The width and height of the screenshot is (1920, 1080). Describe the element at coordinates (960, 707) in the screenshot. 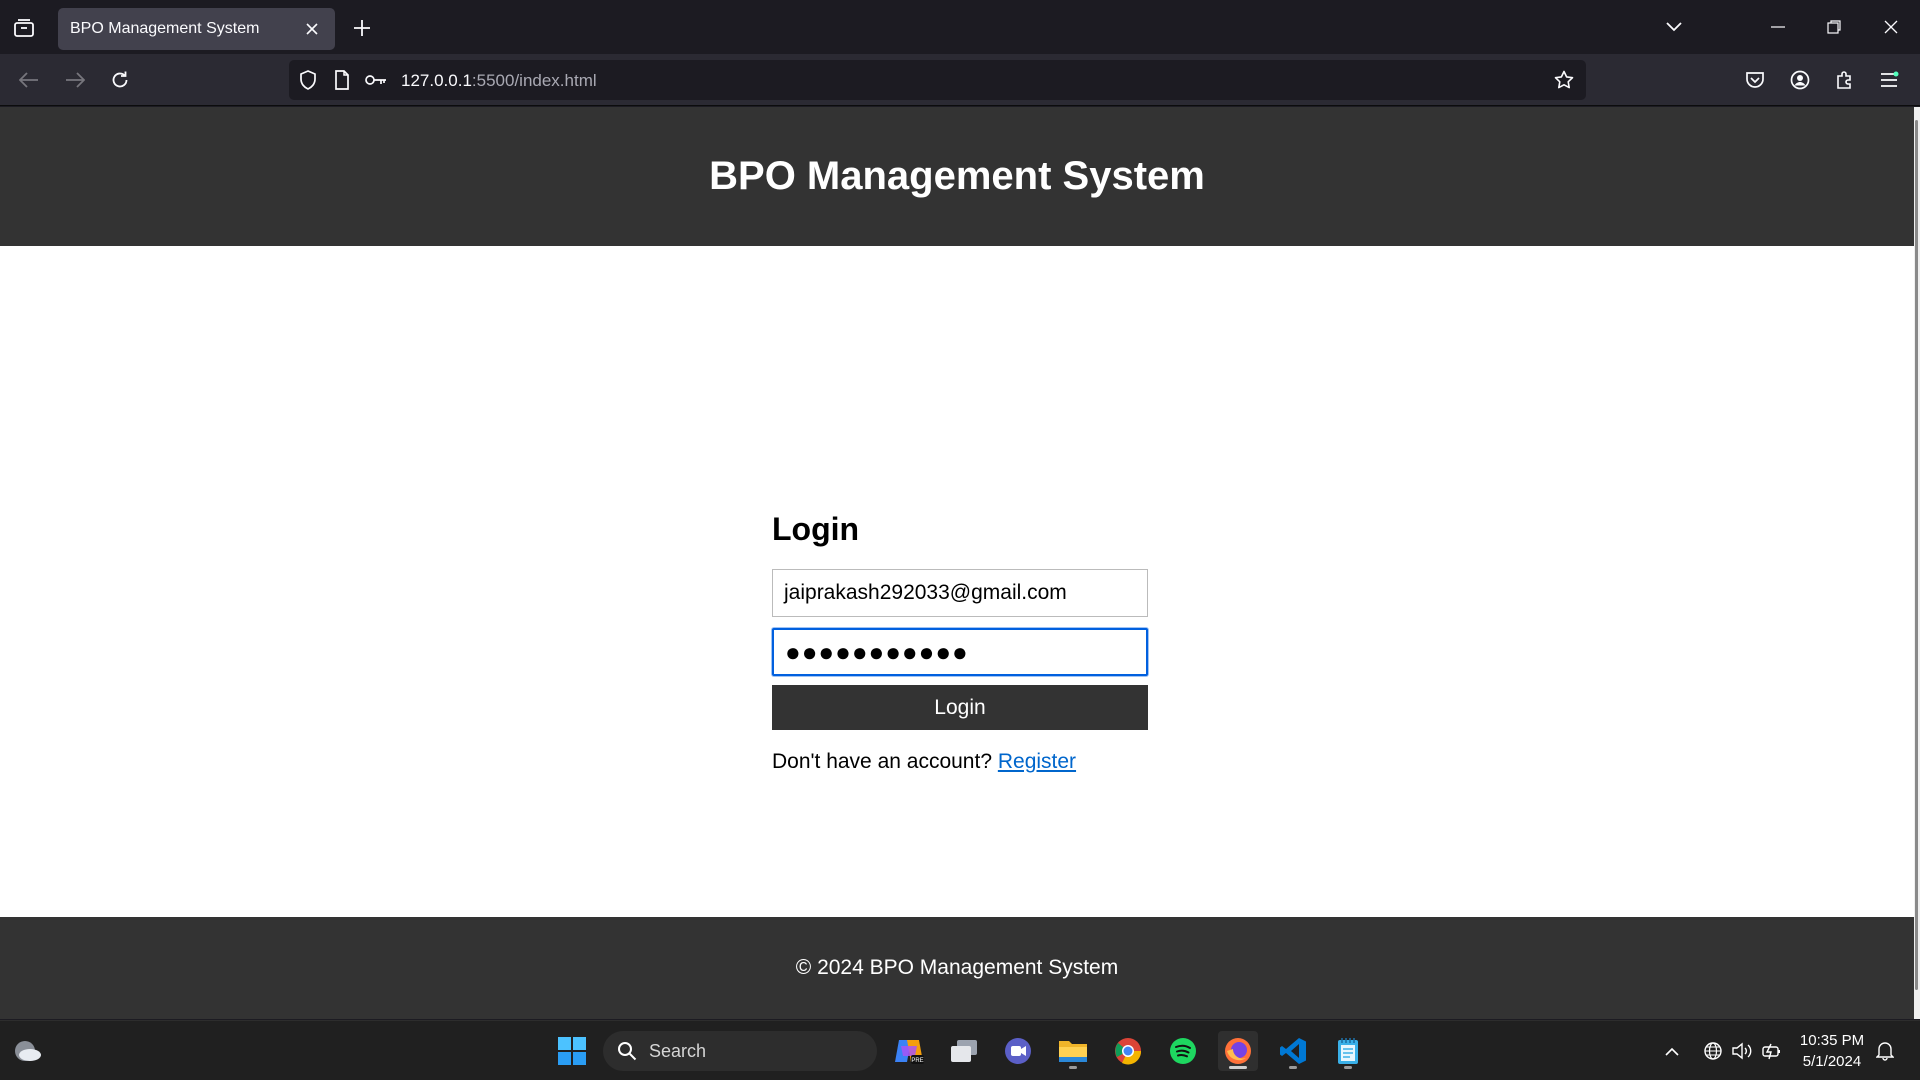

I see `login-button: Login` at that location.